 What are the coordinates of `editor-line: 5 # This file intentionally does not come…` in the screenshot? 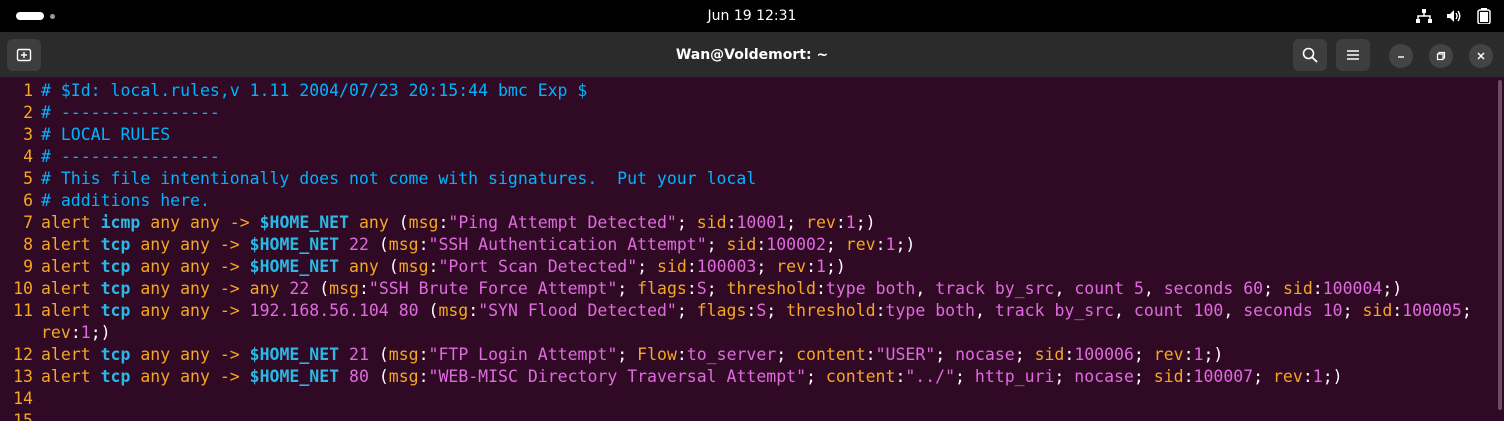 It's located at (736, 179).